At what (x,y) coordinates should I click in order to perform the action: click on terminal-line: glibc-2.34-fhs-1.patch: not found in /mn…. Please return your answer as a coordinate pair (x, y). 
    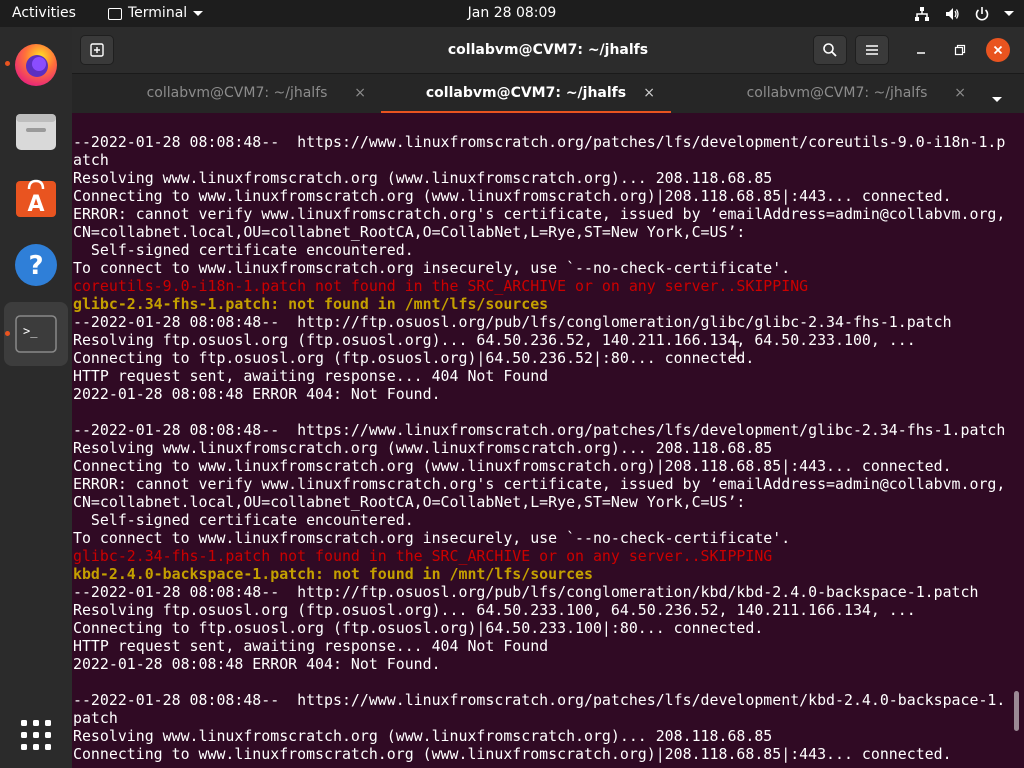
    Looking at the image, I should click on (311, 304).